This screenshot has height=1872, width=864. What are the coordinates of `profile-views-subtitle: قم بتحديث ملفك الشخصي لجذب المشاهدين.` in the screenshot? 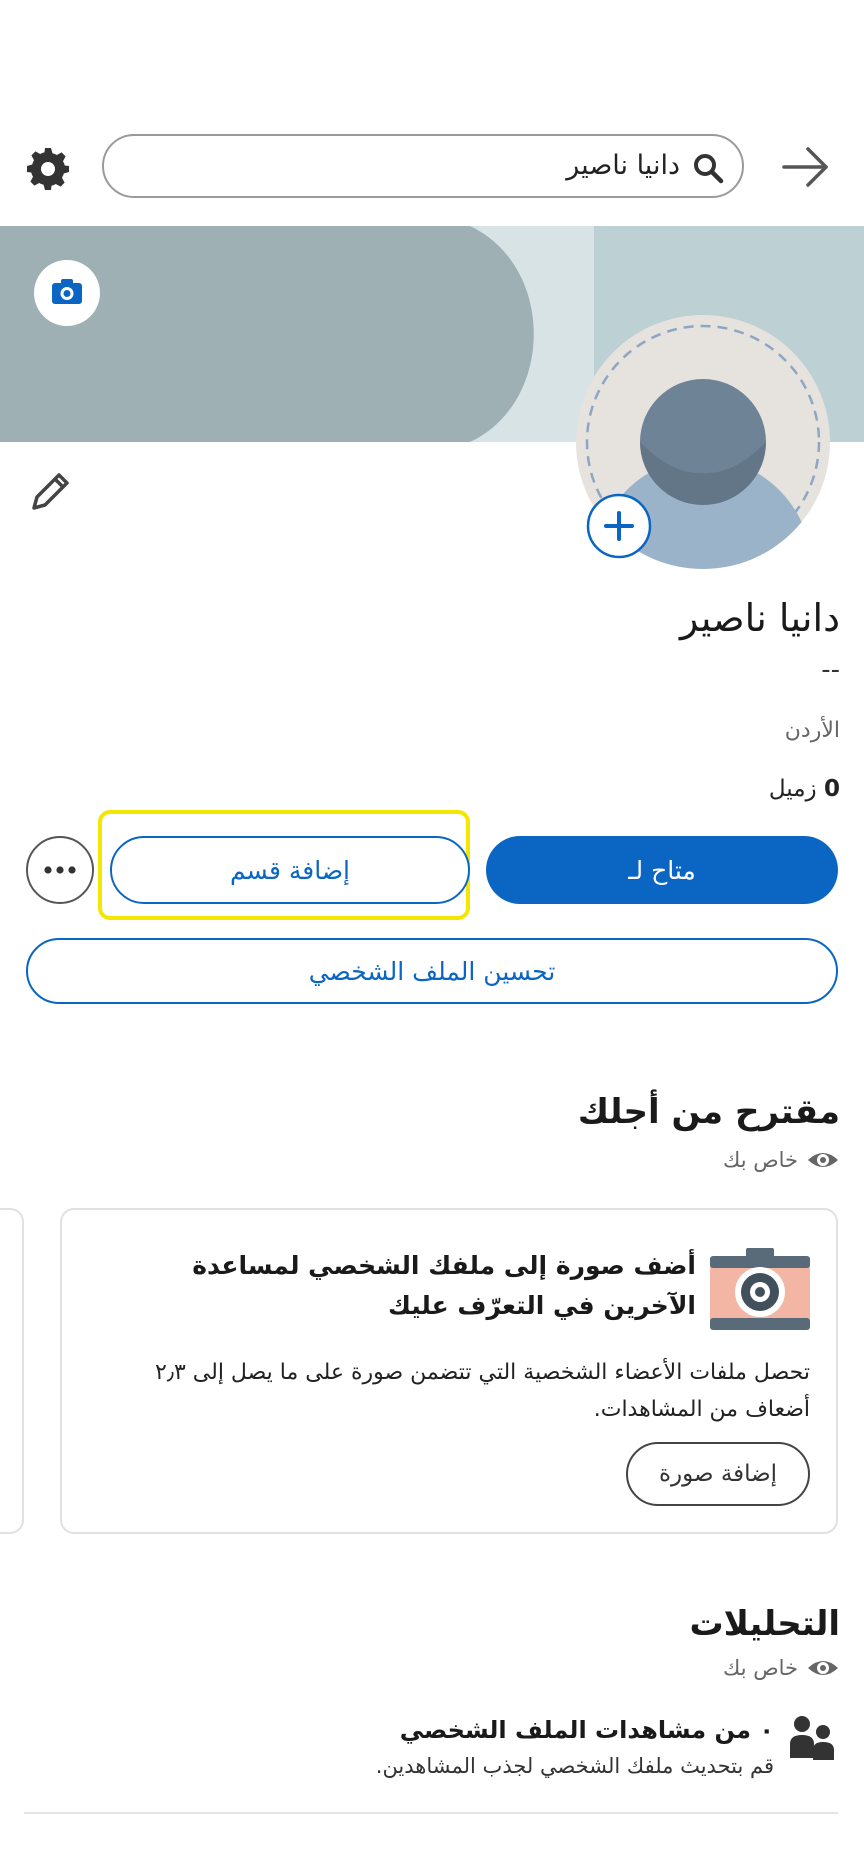 It's located at (574, 1766).